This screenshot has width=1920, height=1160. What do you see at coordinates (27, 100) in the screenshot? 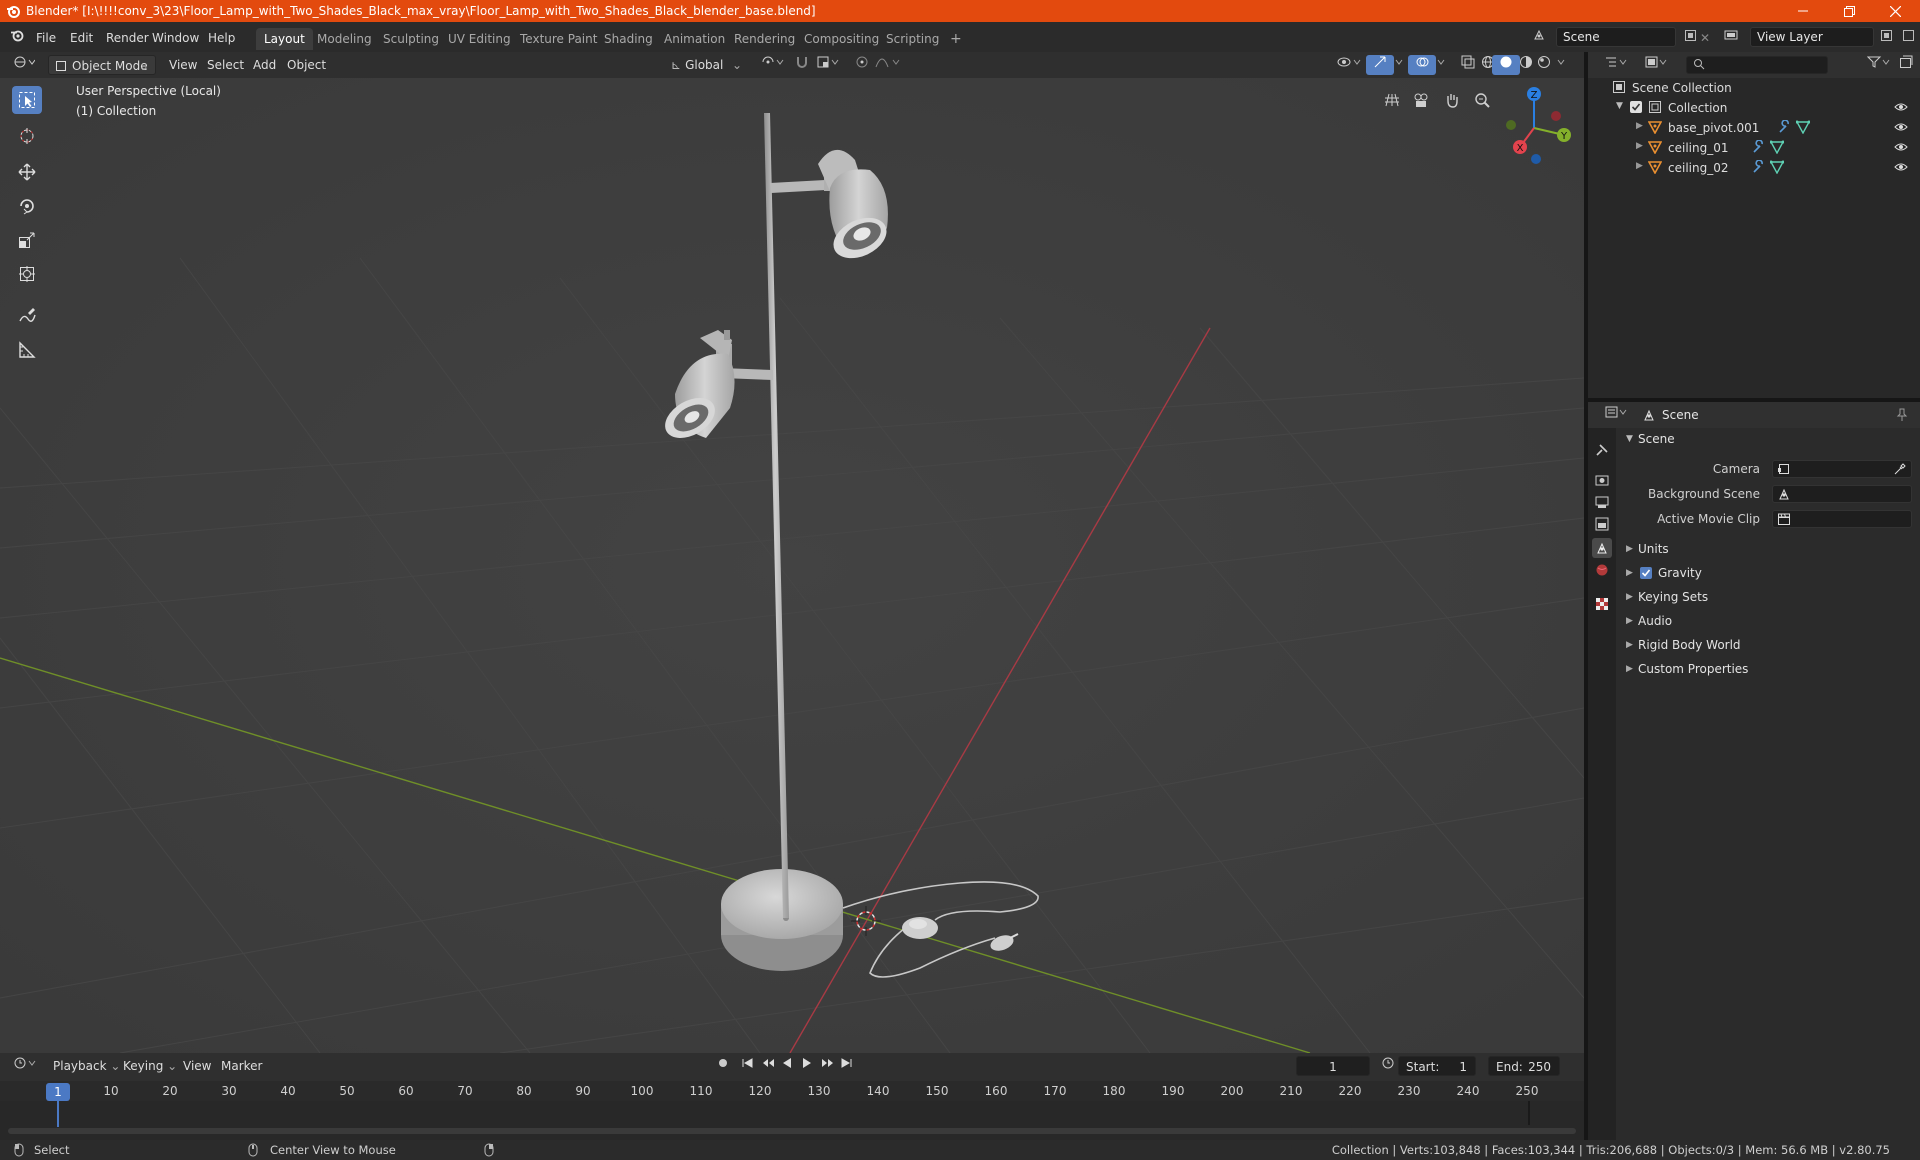
I see `select-box-tool-icon` at bounding box center [27, 100].